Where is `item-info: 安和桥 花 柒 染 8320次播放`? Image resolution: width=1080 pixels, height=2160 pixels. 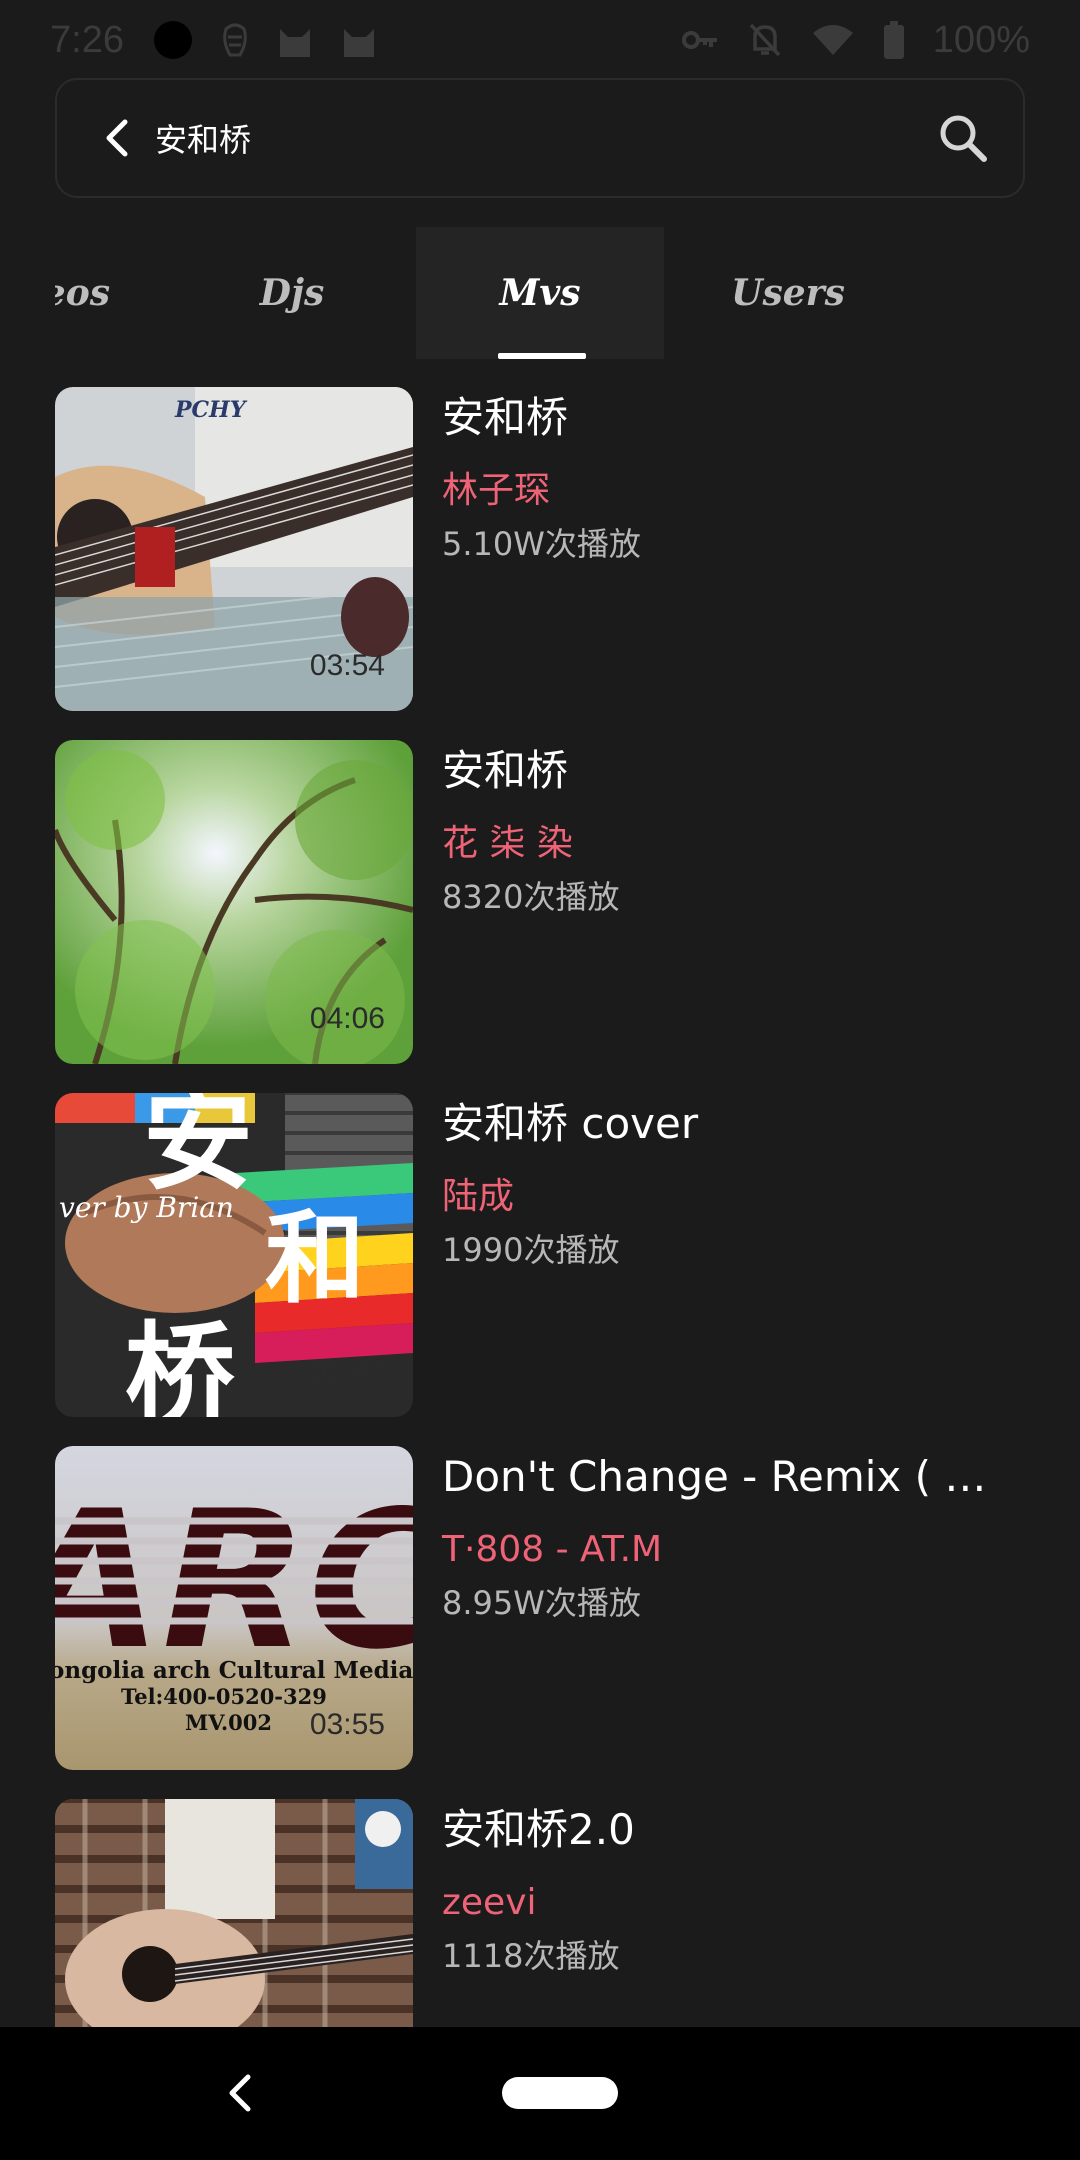
item-info: 安和桥 花 柒 染 8320次播放 is located at coordinates (732, 829).